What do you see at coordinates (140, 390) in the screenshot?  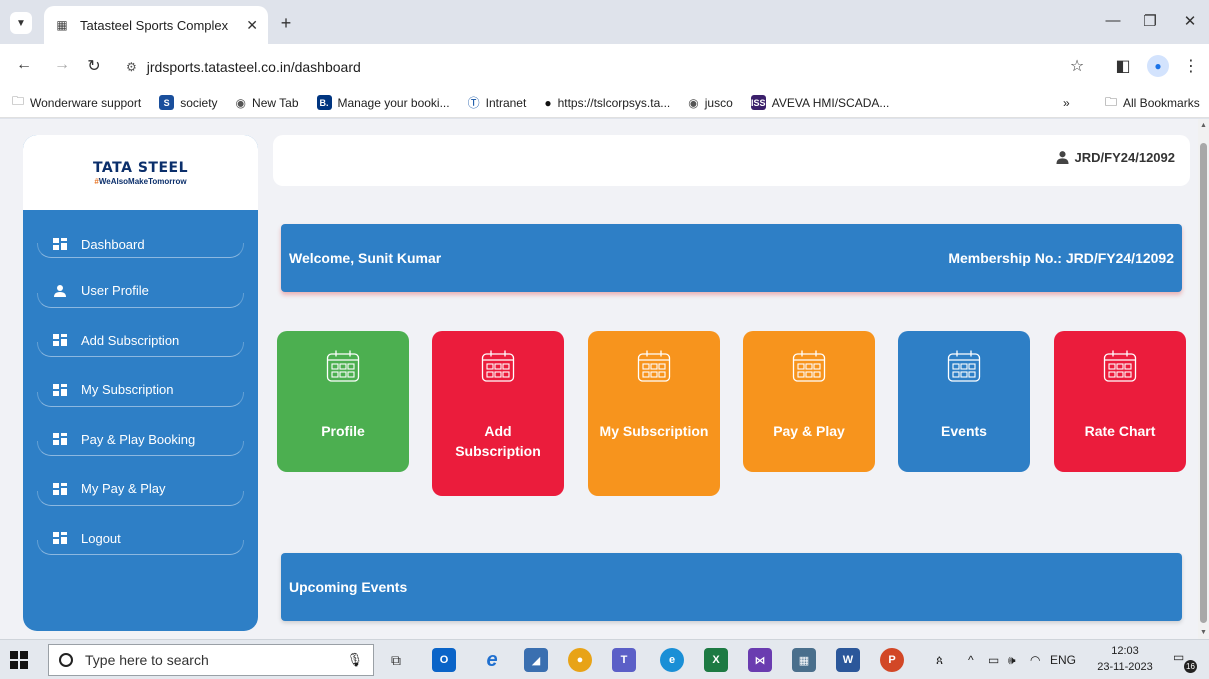 I see `sidebar-item-my-subscription: My Subscription` at bounding box center [140, 390].